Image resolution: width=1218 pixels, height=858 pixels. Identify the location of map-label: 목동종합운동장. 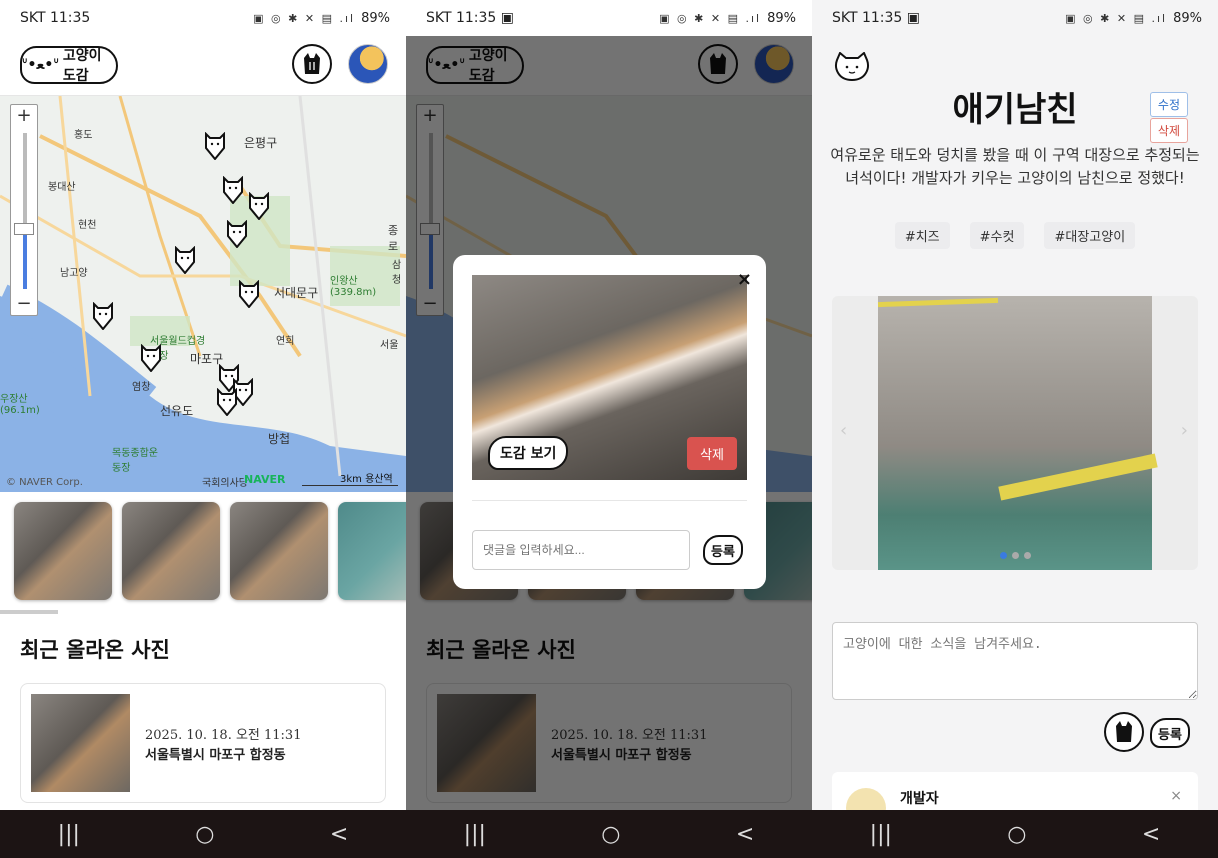
(135, 461).